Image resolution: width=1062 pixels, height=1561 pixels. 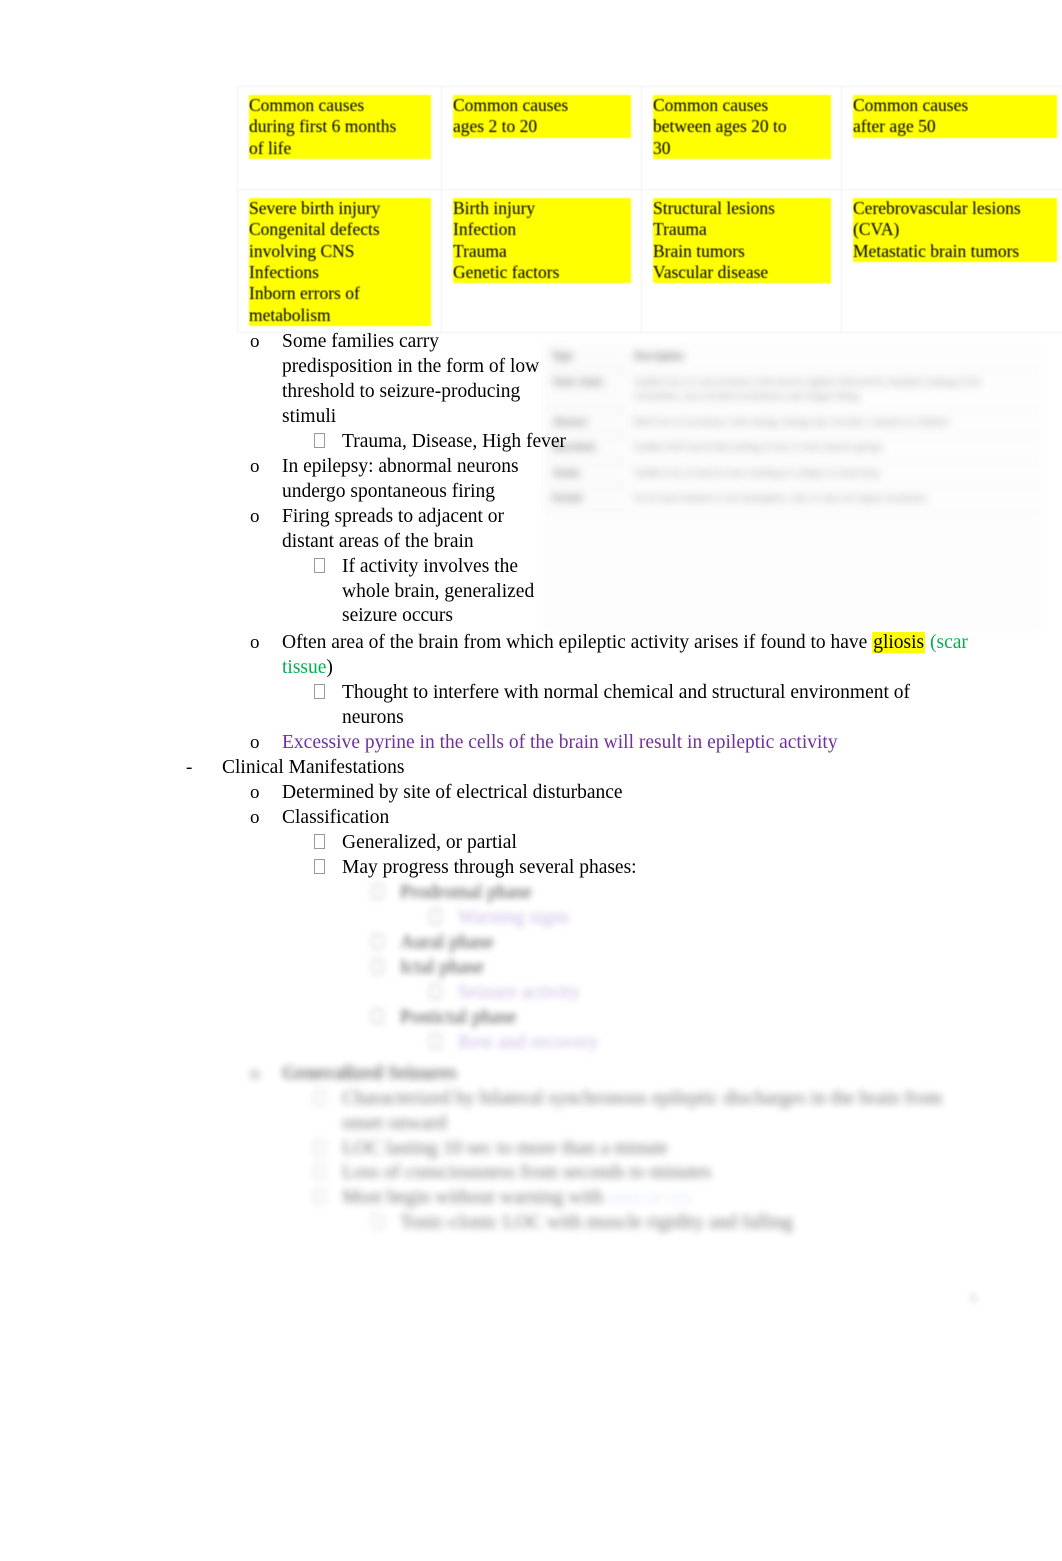 I want to click on body-line: Structural lesions, so click(x=742, y=209).